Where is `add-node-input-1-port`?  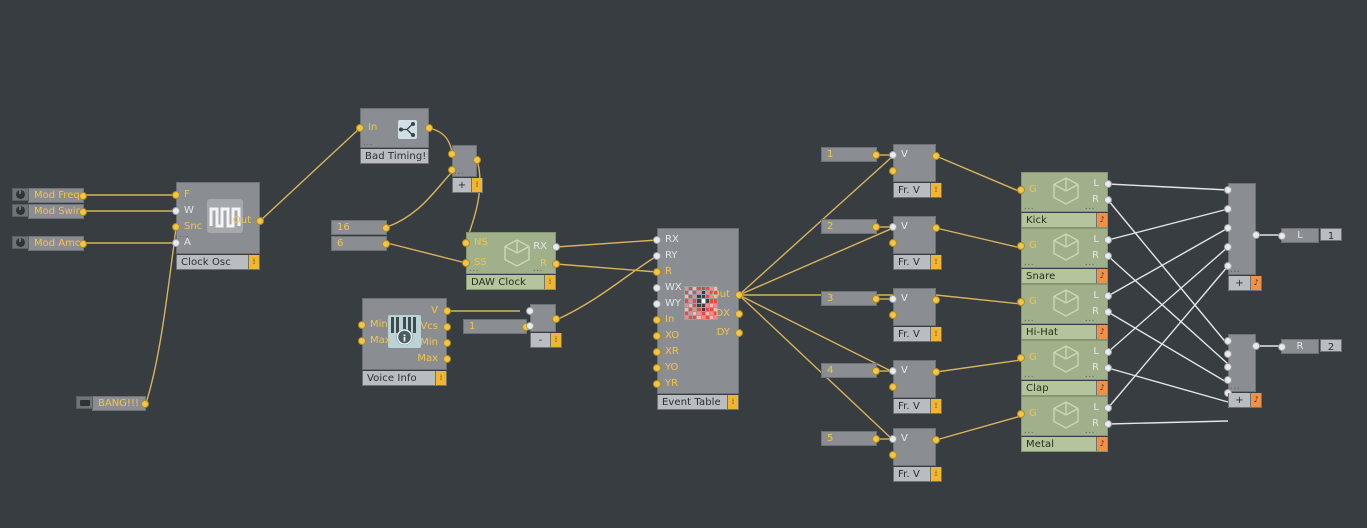 add-node-input-1-port is located at coordinates (452, 154).